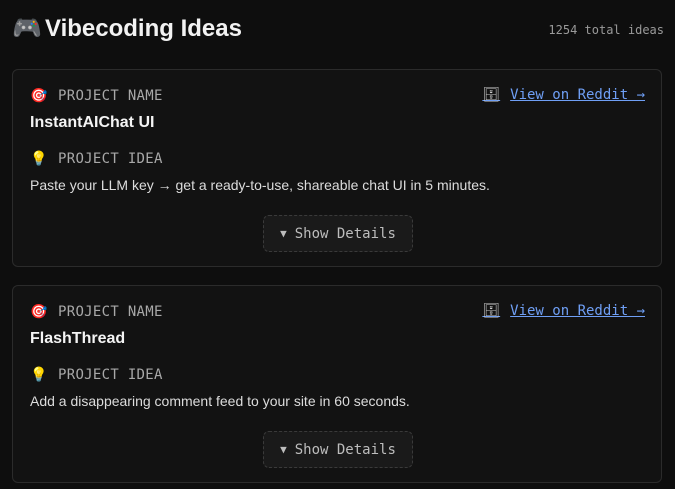 This screenshot has width=675, height=489. What do you see at coordinates (338, 30) in the screenshot?
I see `page-header: 🎮 Vibecoding Ideas 1254 total ideas` at bounding box center [338, 30].